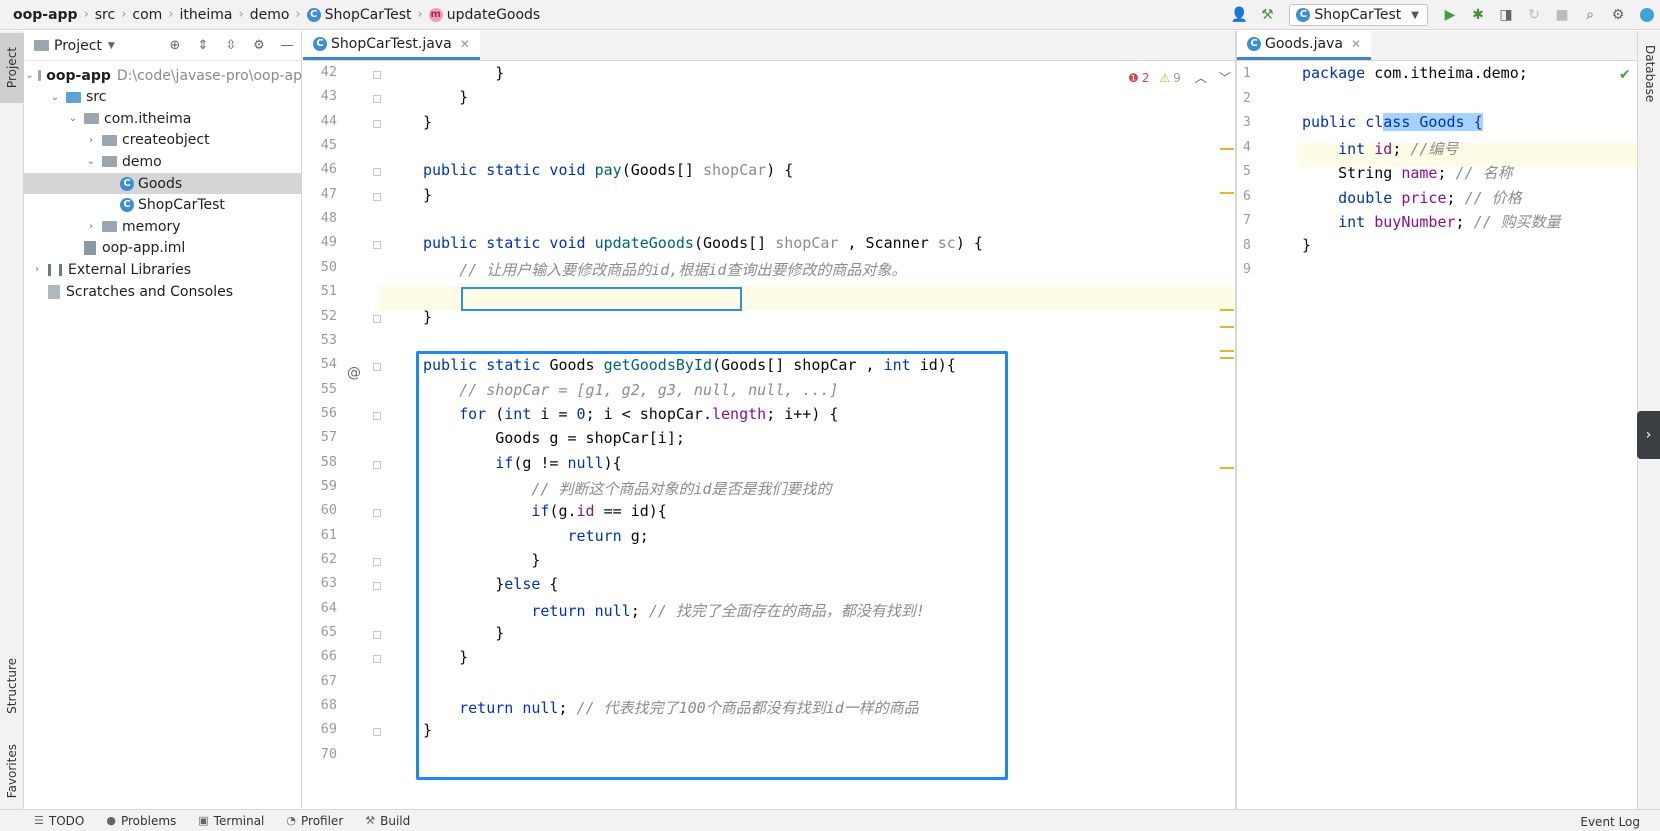 The height and width of the screenshot is (831, 1660). What do you see at coordinates (163, 205) in the screenshot?
I see `tree-item-shopcartest: C ShopCarTest` at bounding box center [163, 205].